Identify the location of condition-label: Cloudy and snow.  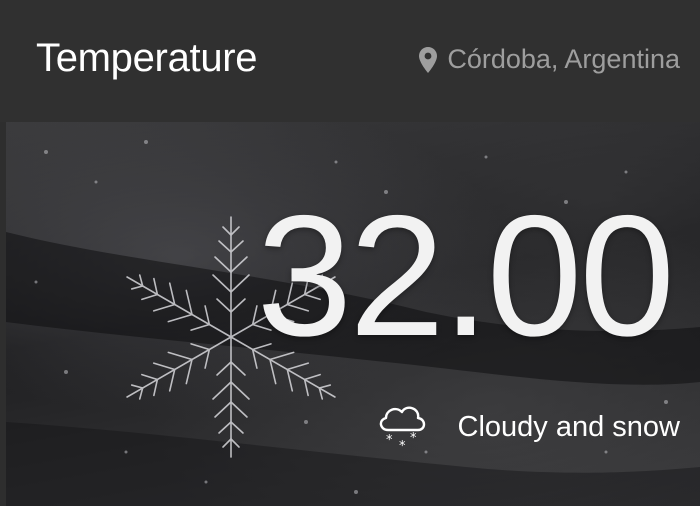
(568, 426).